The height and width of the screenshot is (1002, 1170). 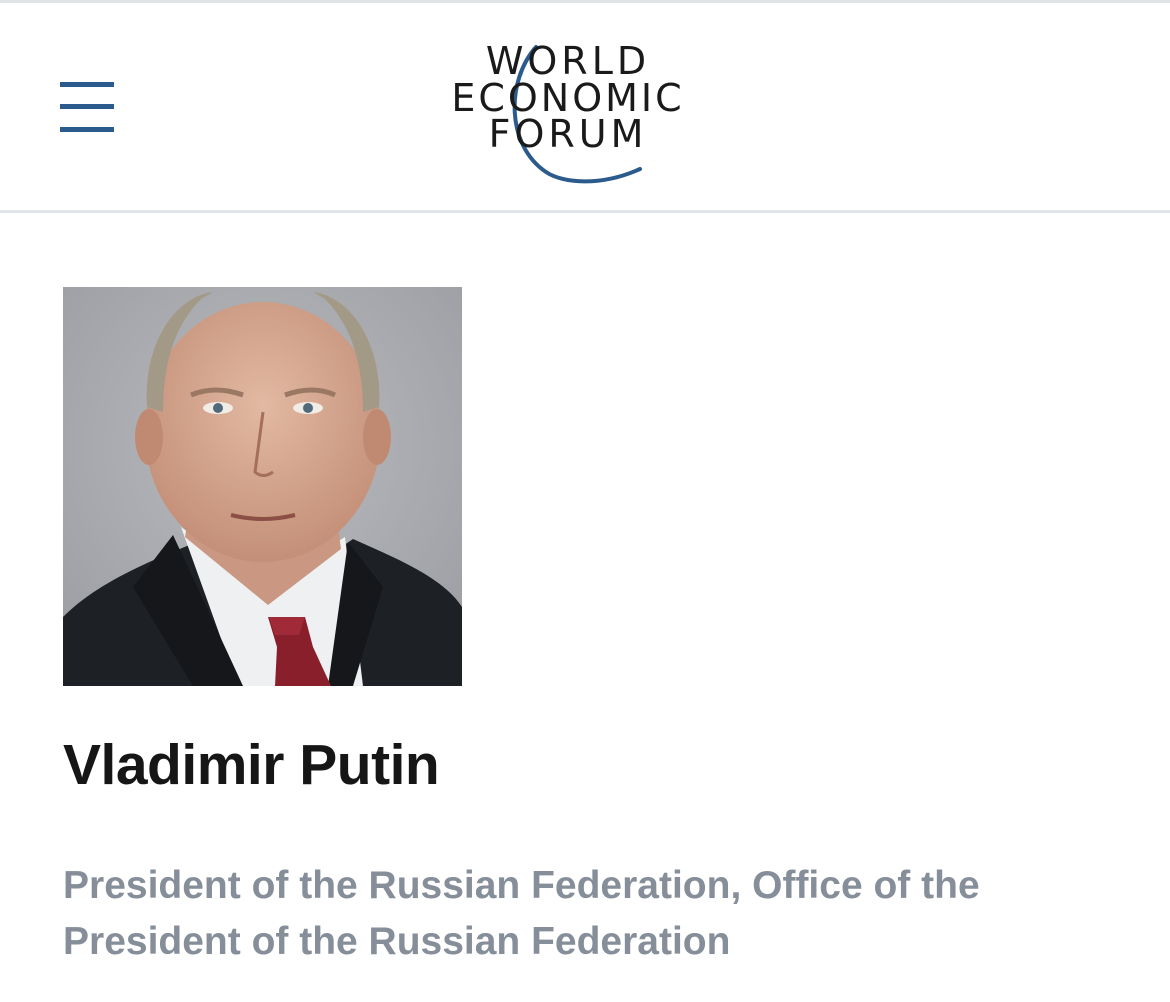 I want to click on profile-photo, so click(x=262, y=486).